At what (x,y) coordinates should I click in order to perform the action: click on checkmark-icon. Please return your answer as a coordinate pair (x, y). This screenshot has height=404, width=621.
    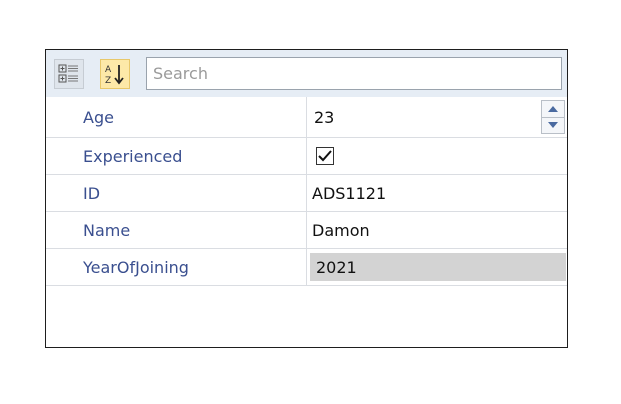
    Looking at the image, I should click on (325, 156).